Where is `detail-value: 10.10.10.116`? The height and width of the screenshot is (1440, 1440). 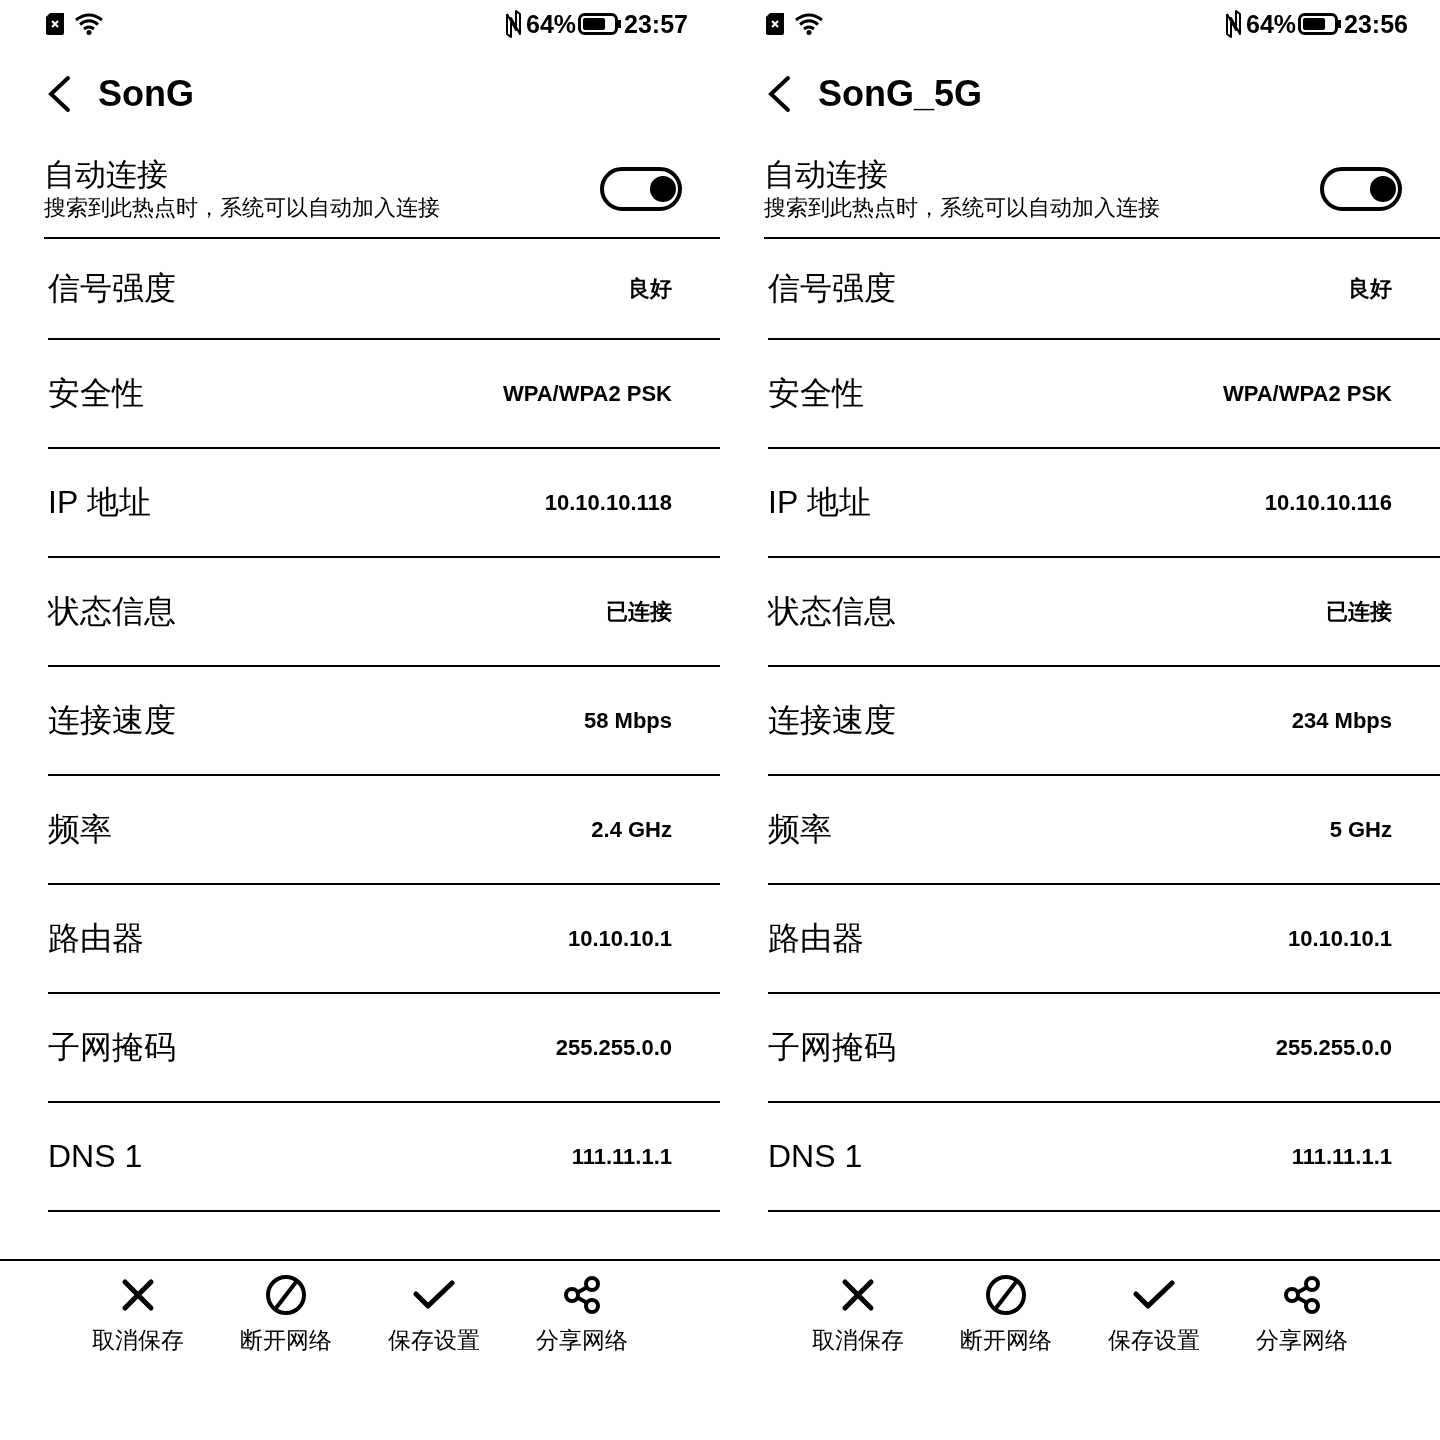 detail-value: 10.10.10.116 is located at coordinates (1328, 502).